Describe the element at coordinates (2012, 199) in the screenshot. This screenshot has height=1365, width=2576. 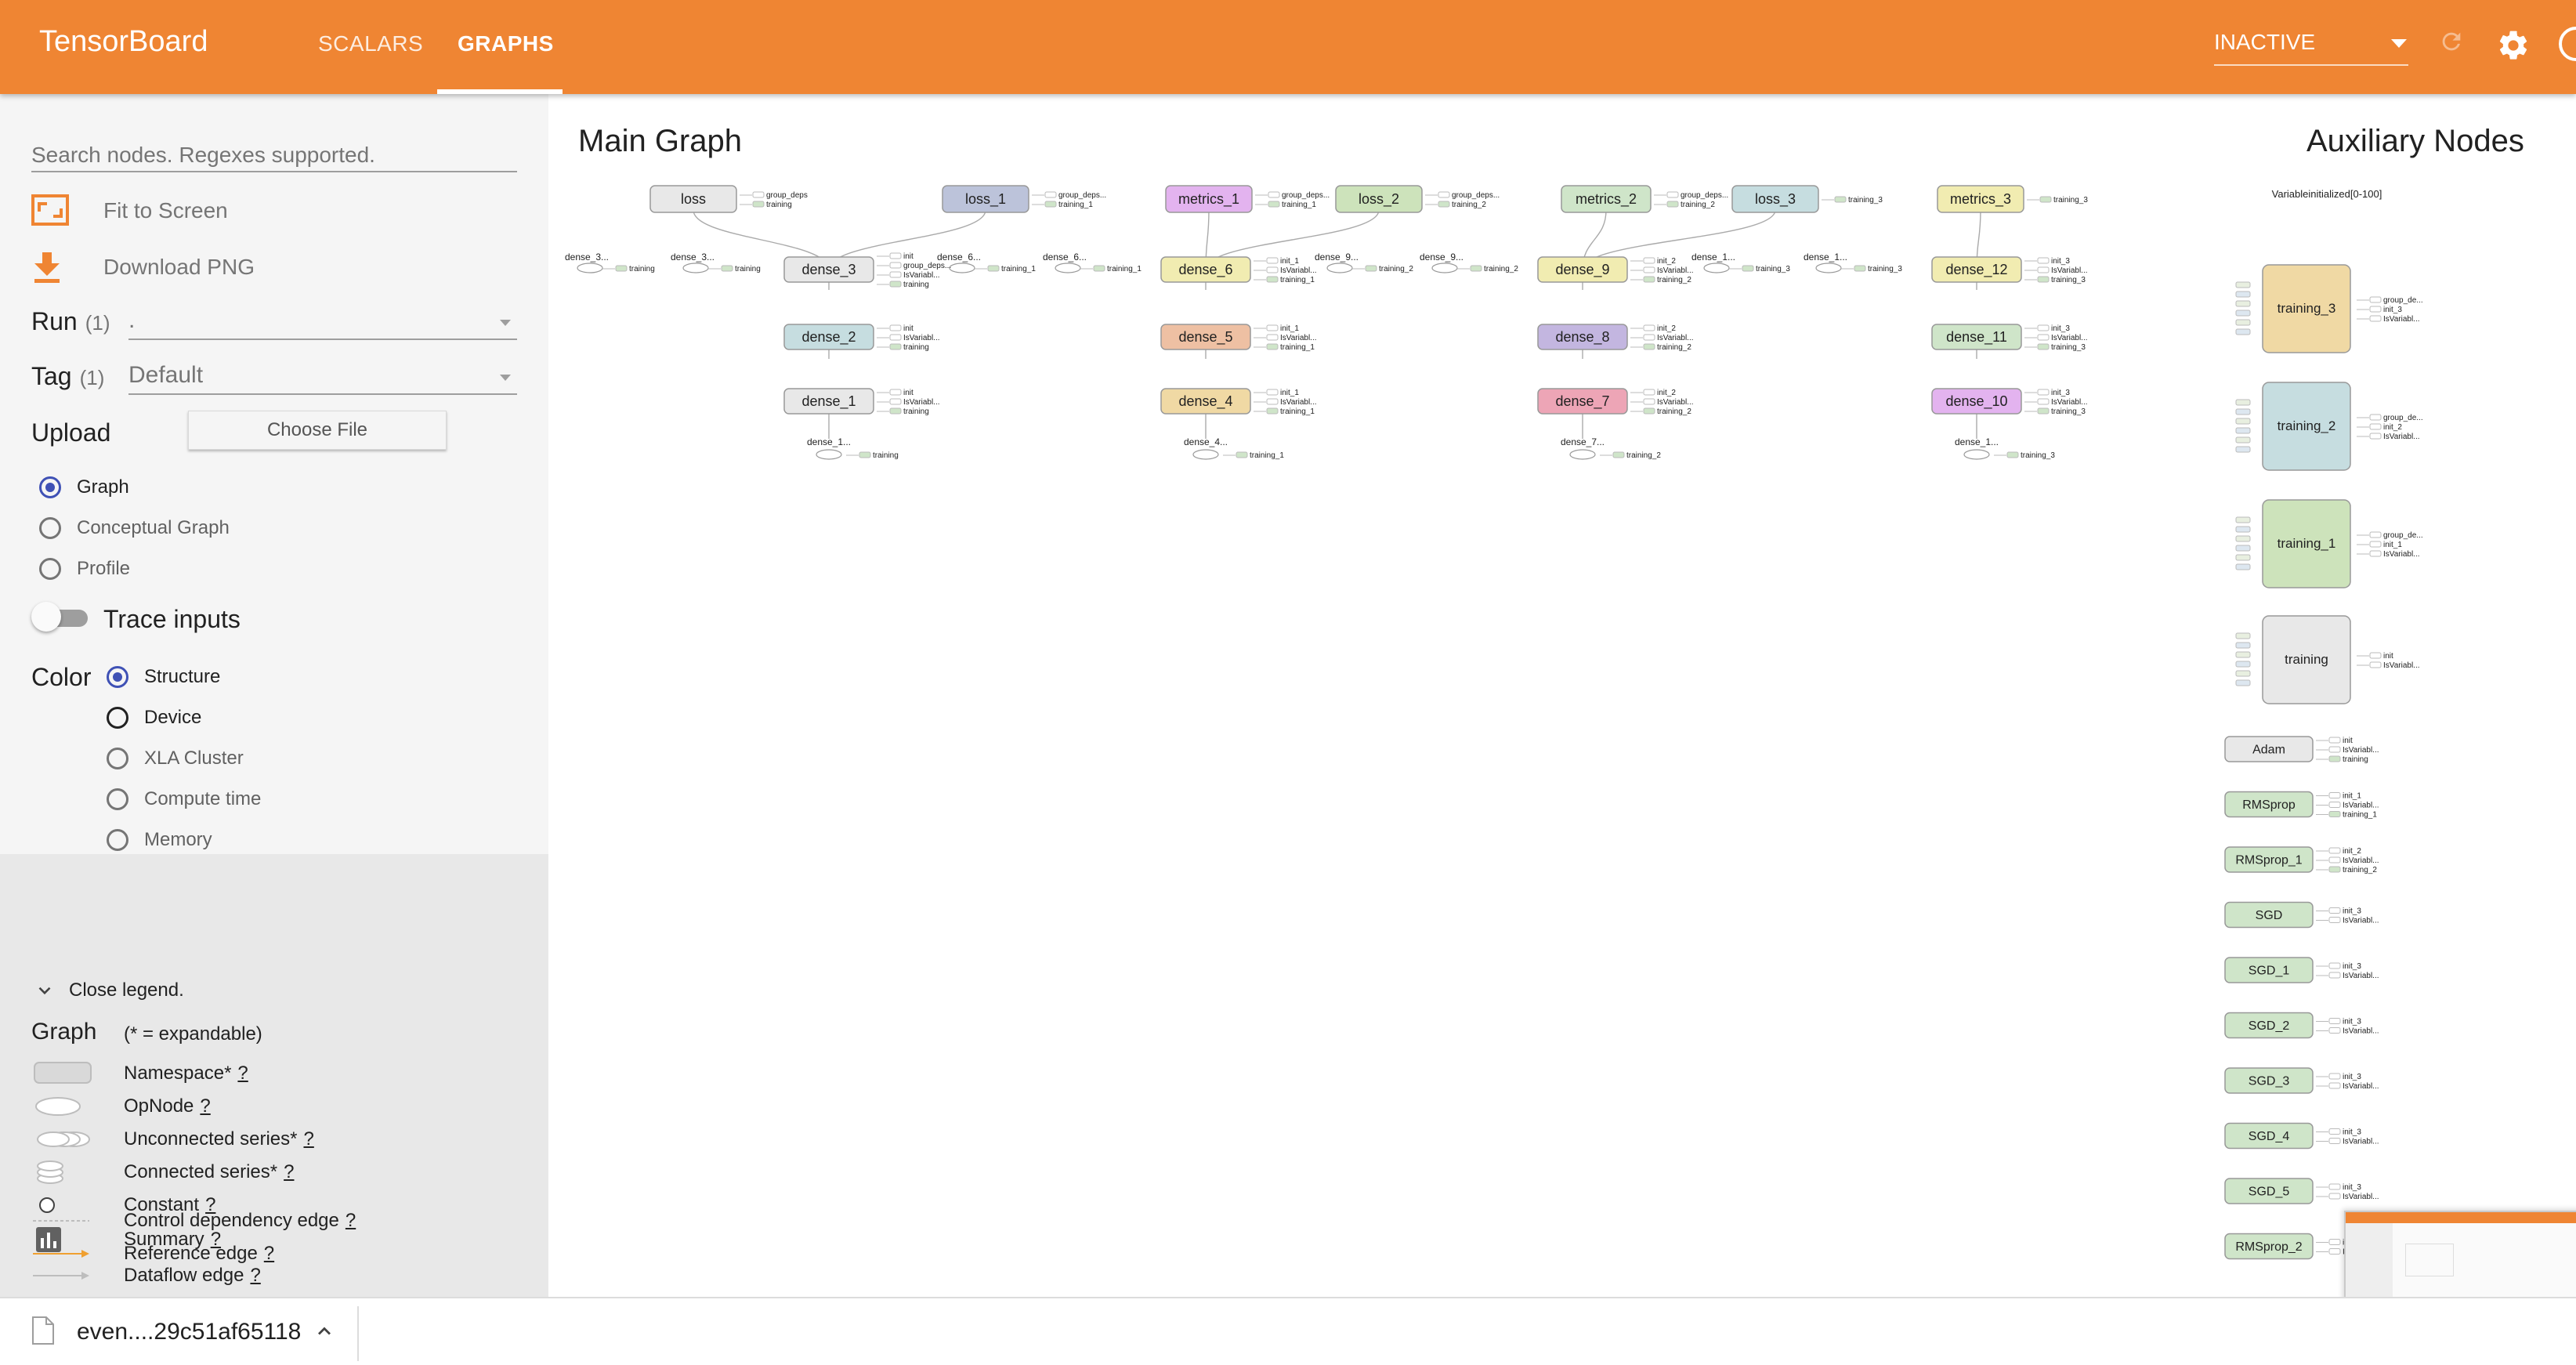
I see `graph-node-metrics_3: metrics_3 training_3` at that location.